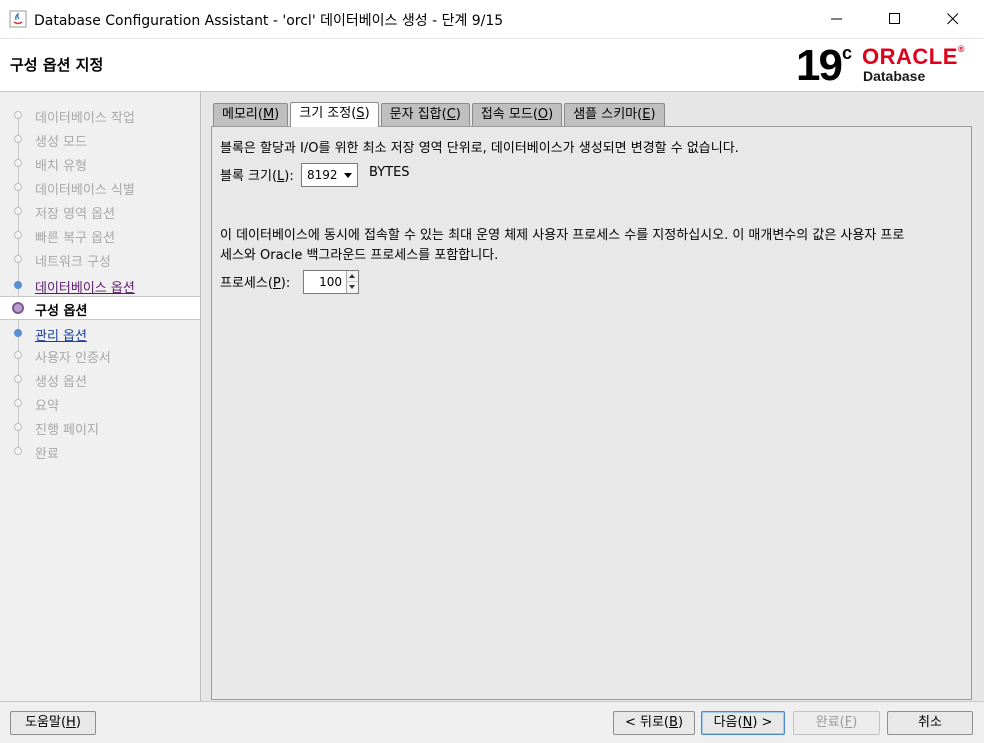  What do you see at coordinates (348, 175) in the screenshot?
I see `chevron-down-icon` at bounding box center [348, 175].